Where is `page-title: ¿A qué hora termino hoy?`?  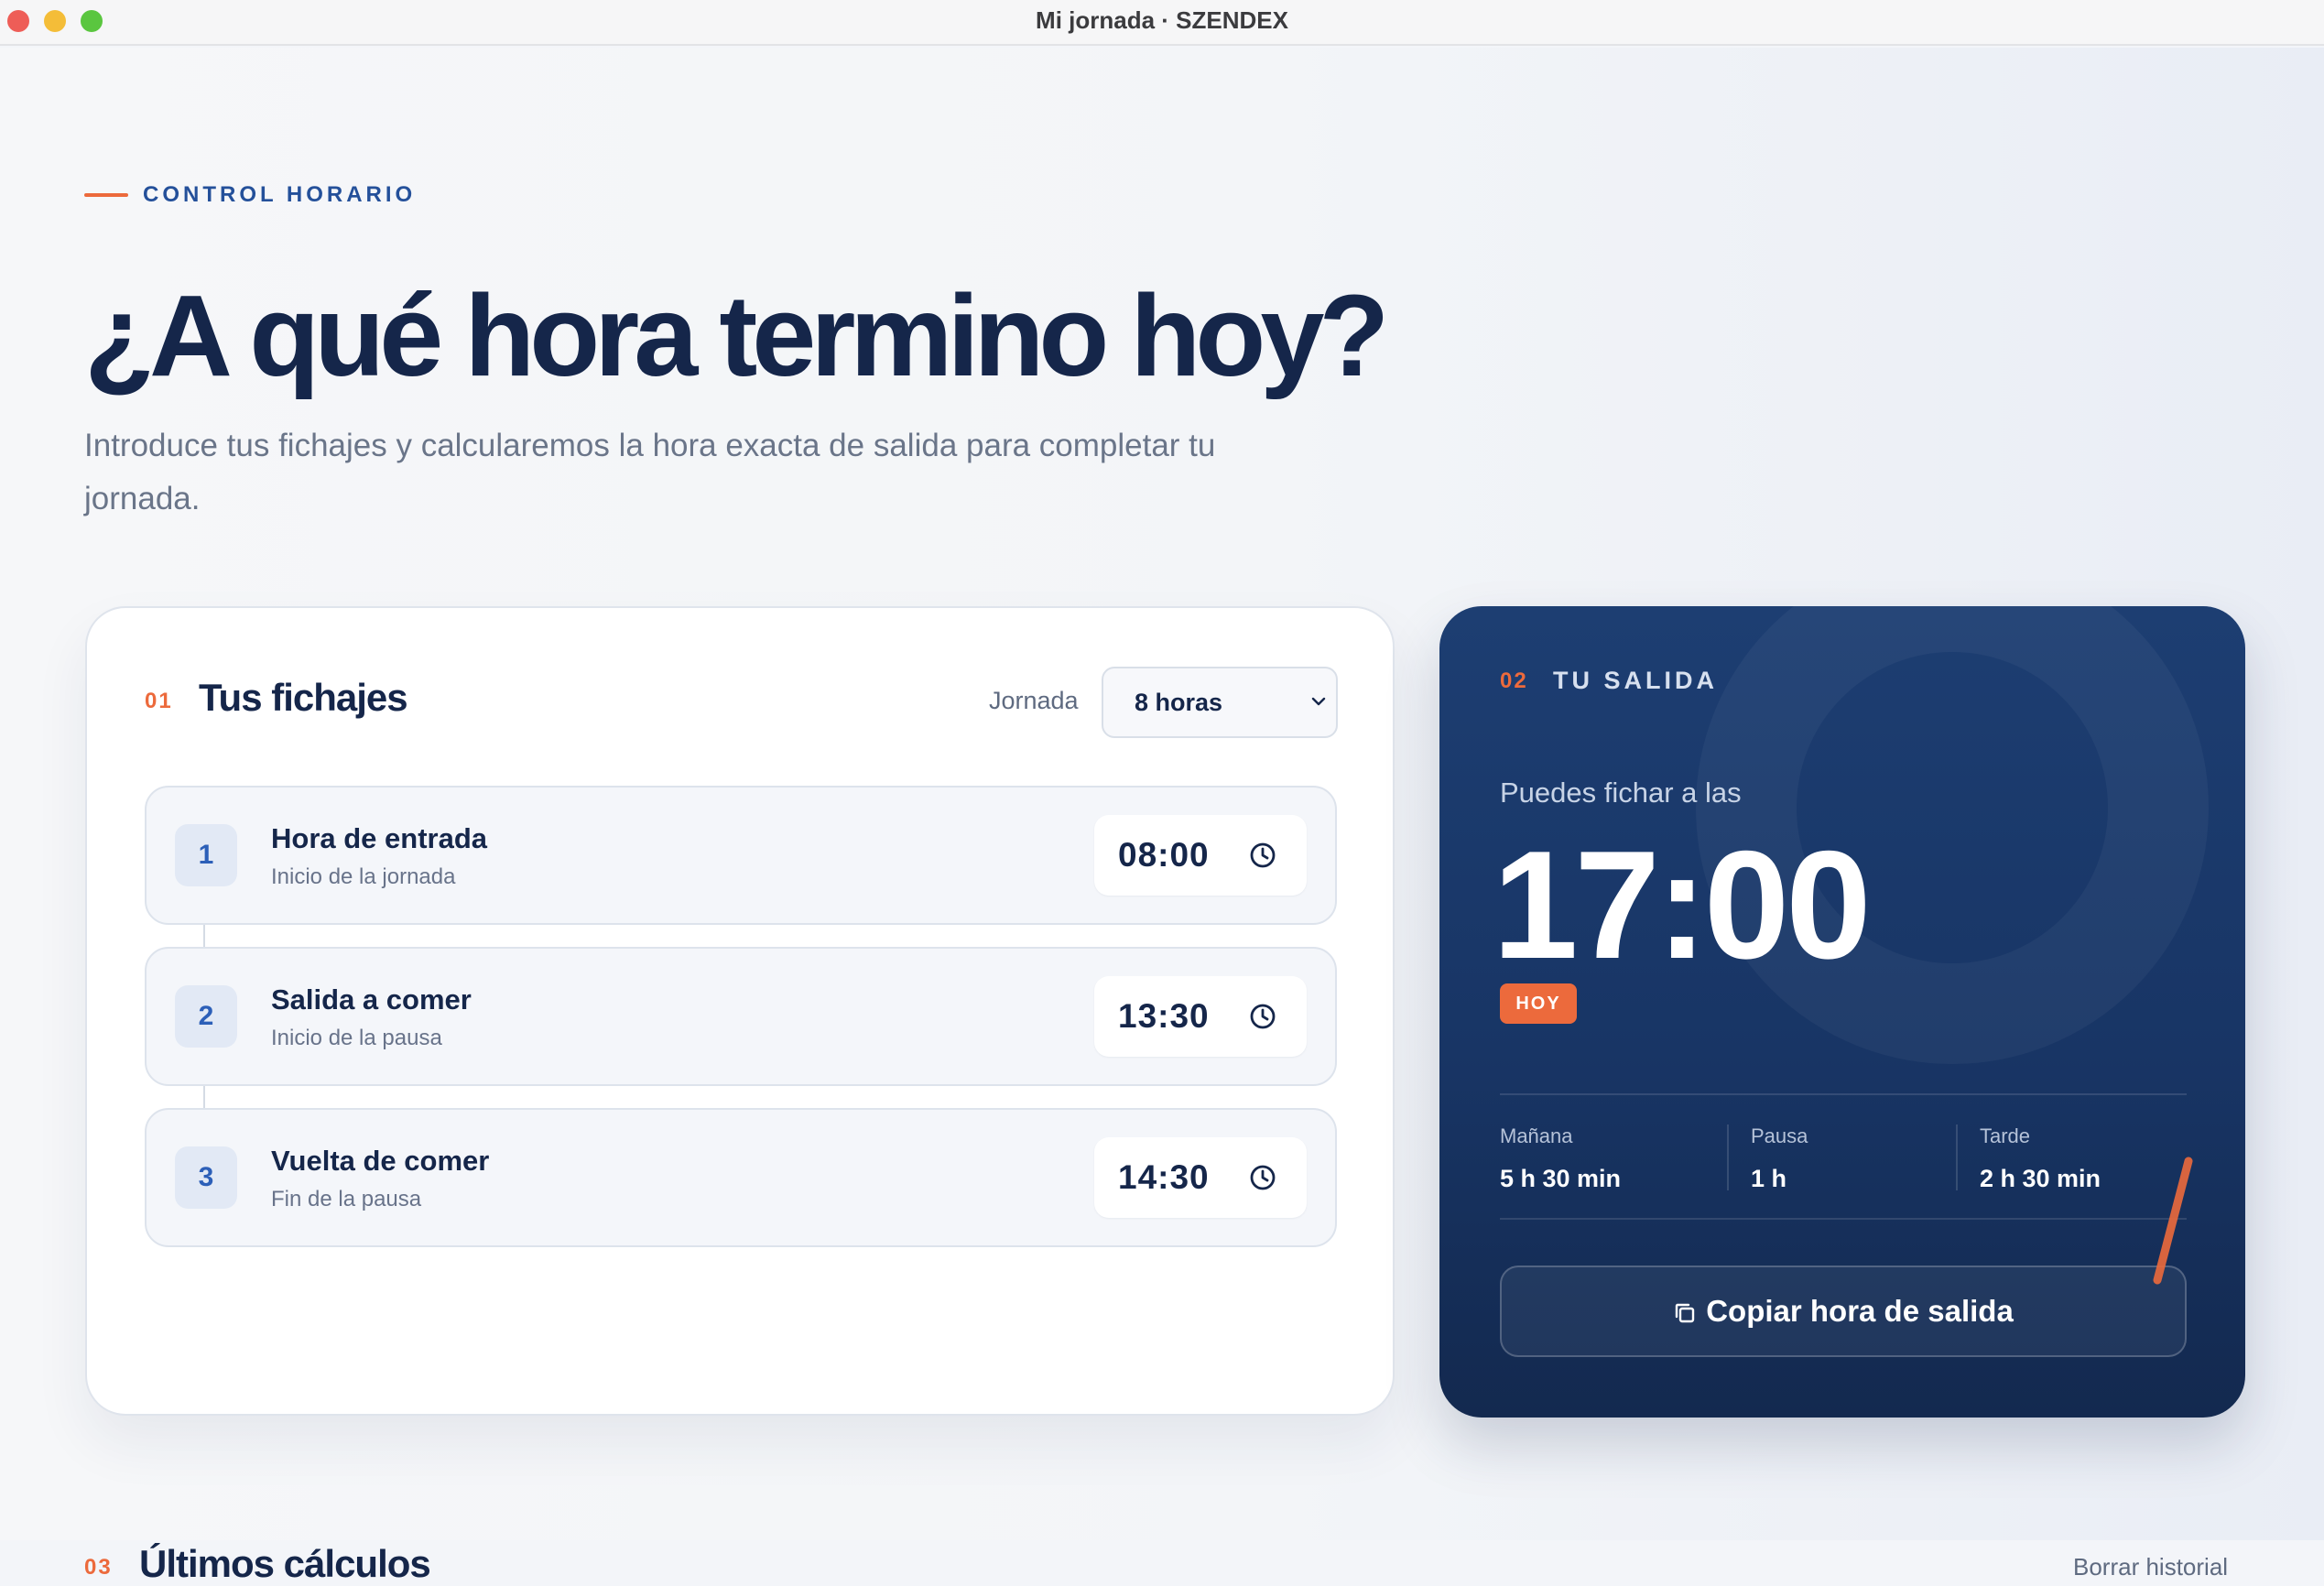
page-title: ¿A qué hora termino hoy? is located at coordinates (736, 335).